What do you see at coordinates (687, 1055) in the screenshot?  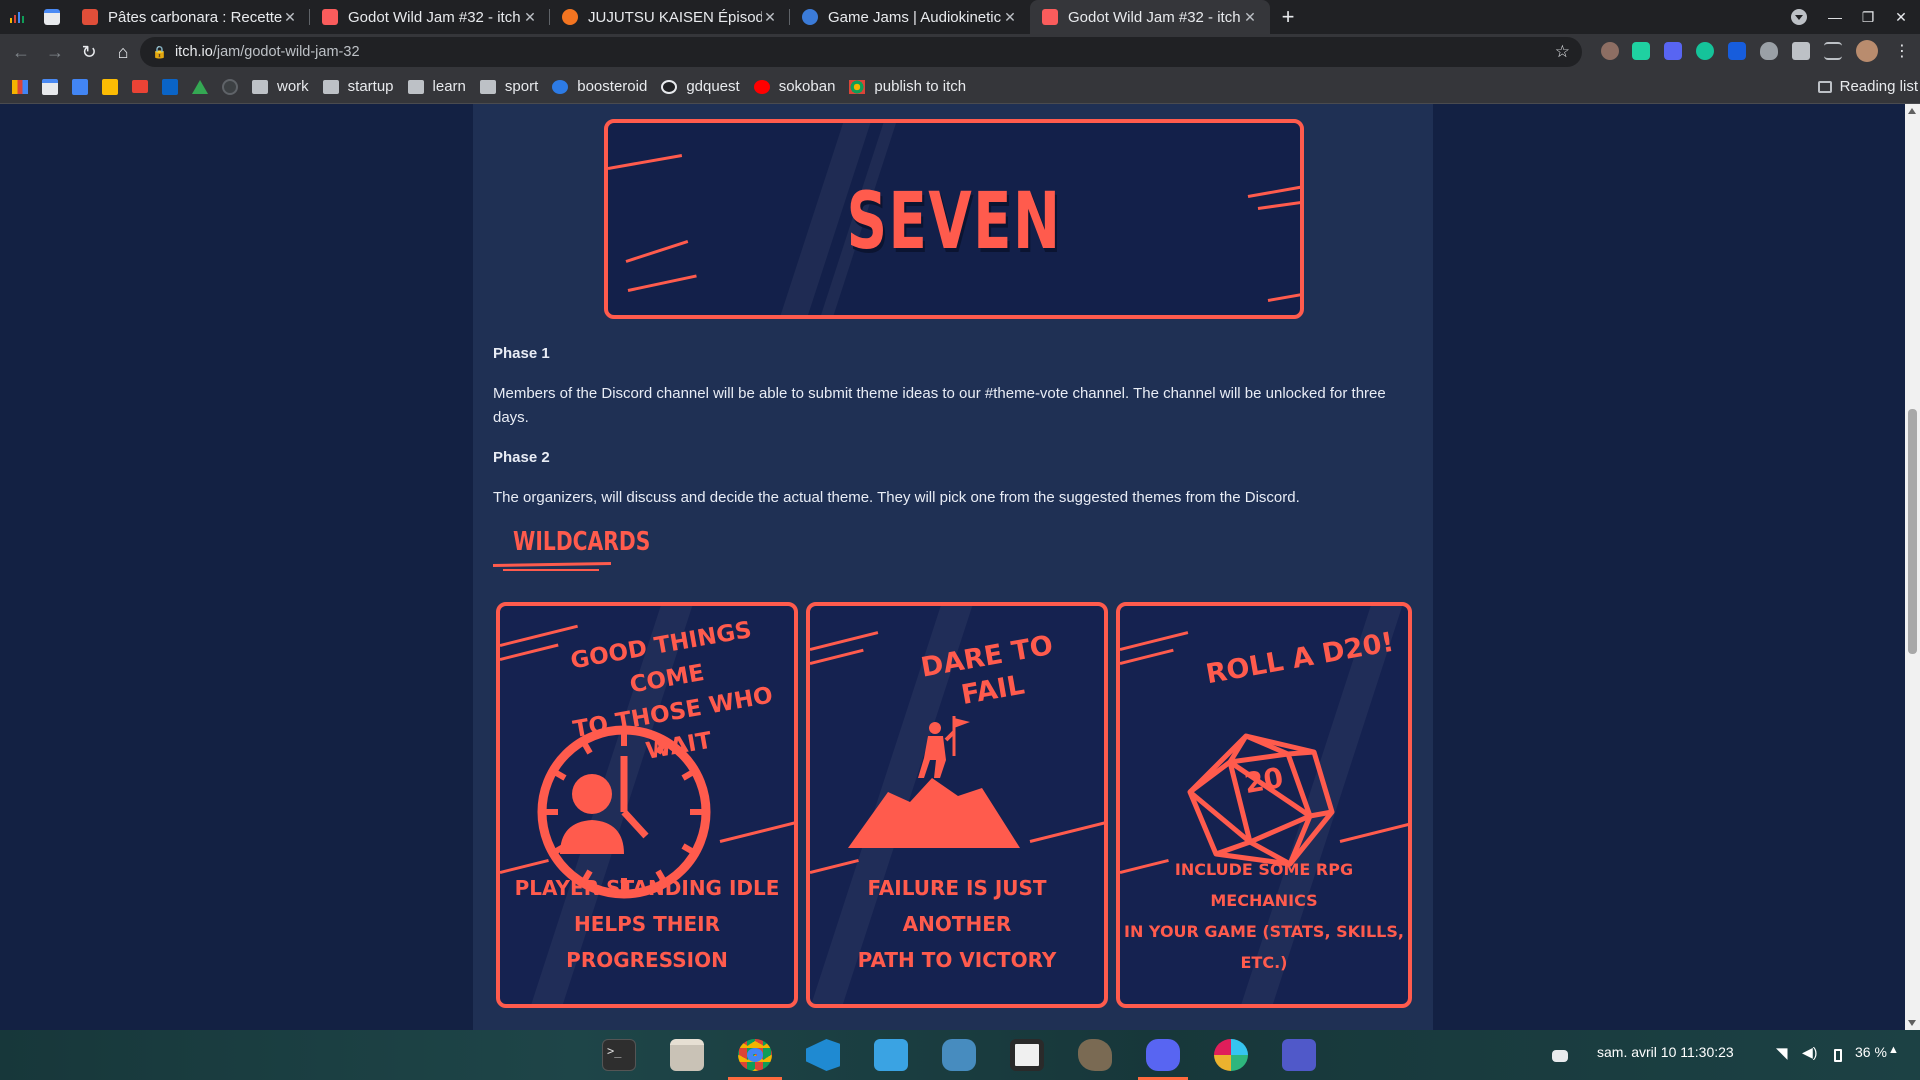 I see `files-icon` at bounding box center [687, 1055].